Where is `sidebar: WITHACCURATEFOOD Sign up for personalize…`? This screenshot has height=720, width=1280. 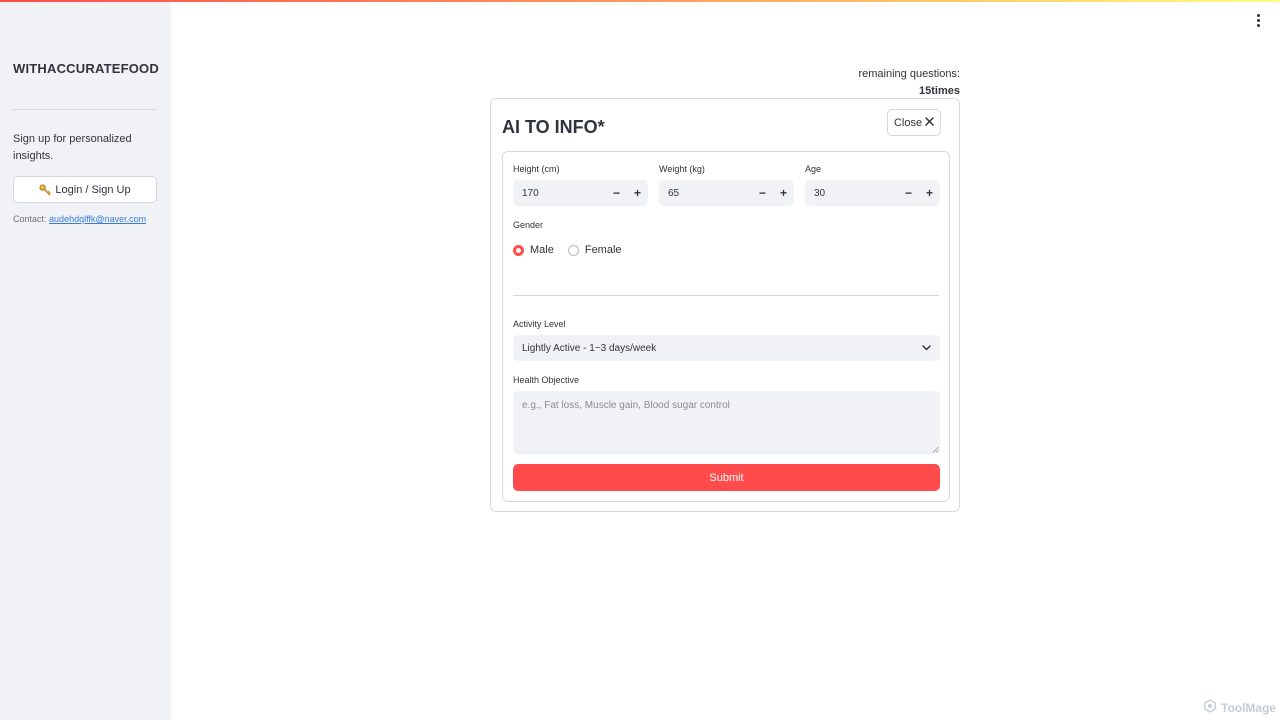
sidebar: WITHACCURATEFOOD Sign up for personalize… is located at coordinates (85, 360).